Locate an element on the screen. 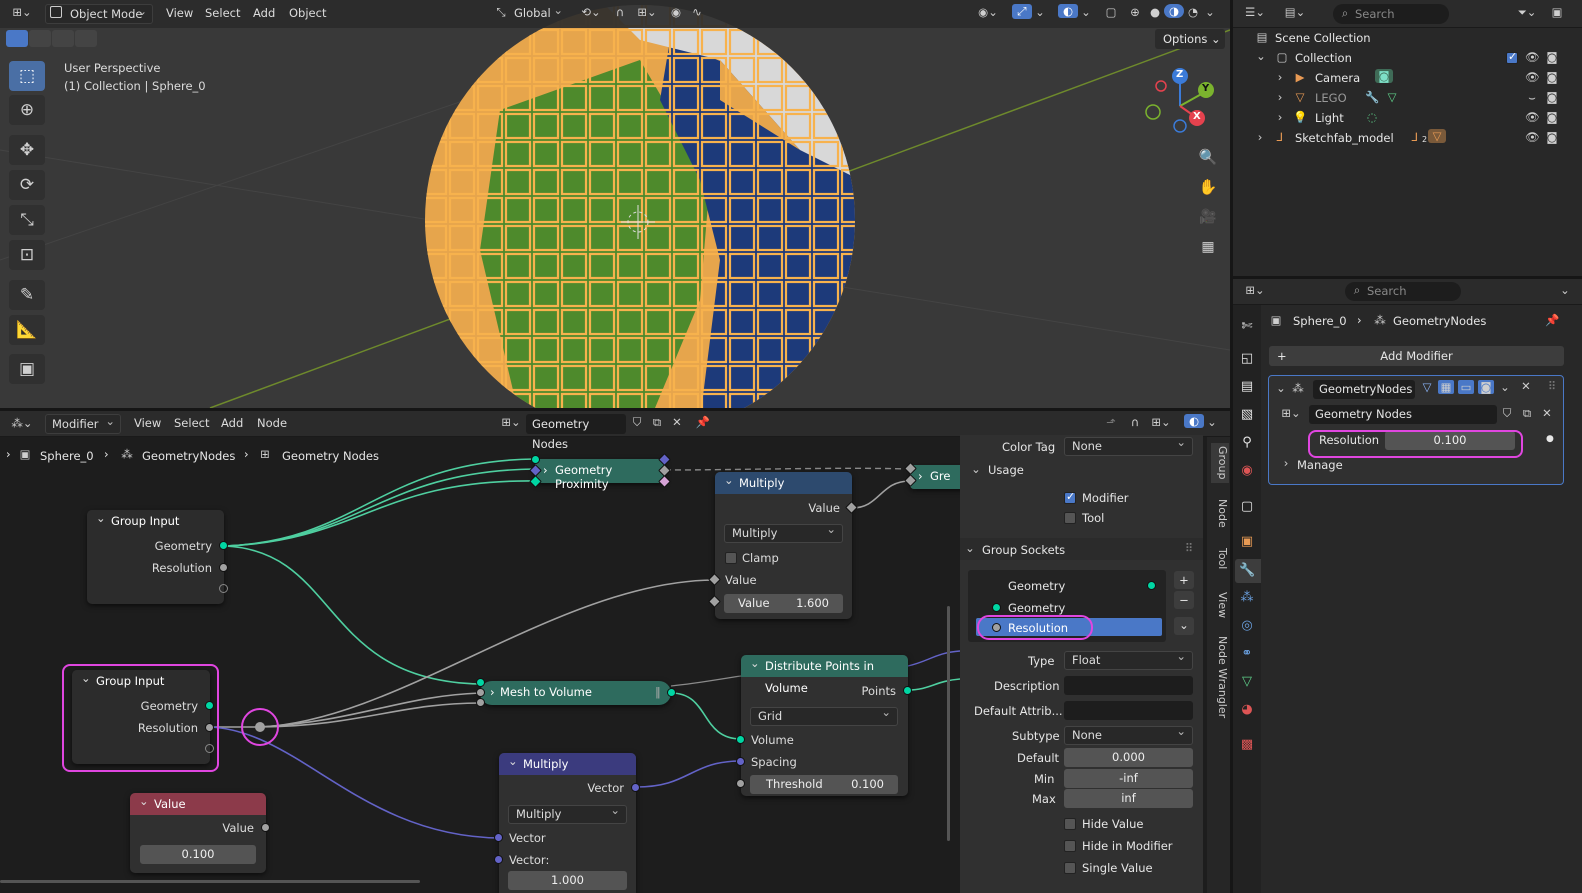  menu-select: Select is located at coordinates (222, 13).